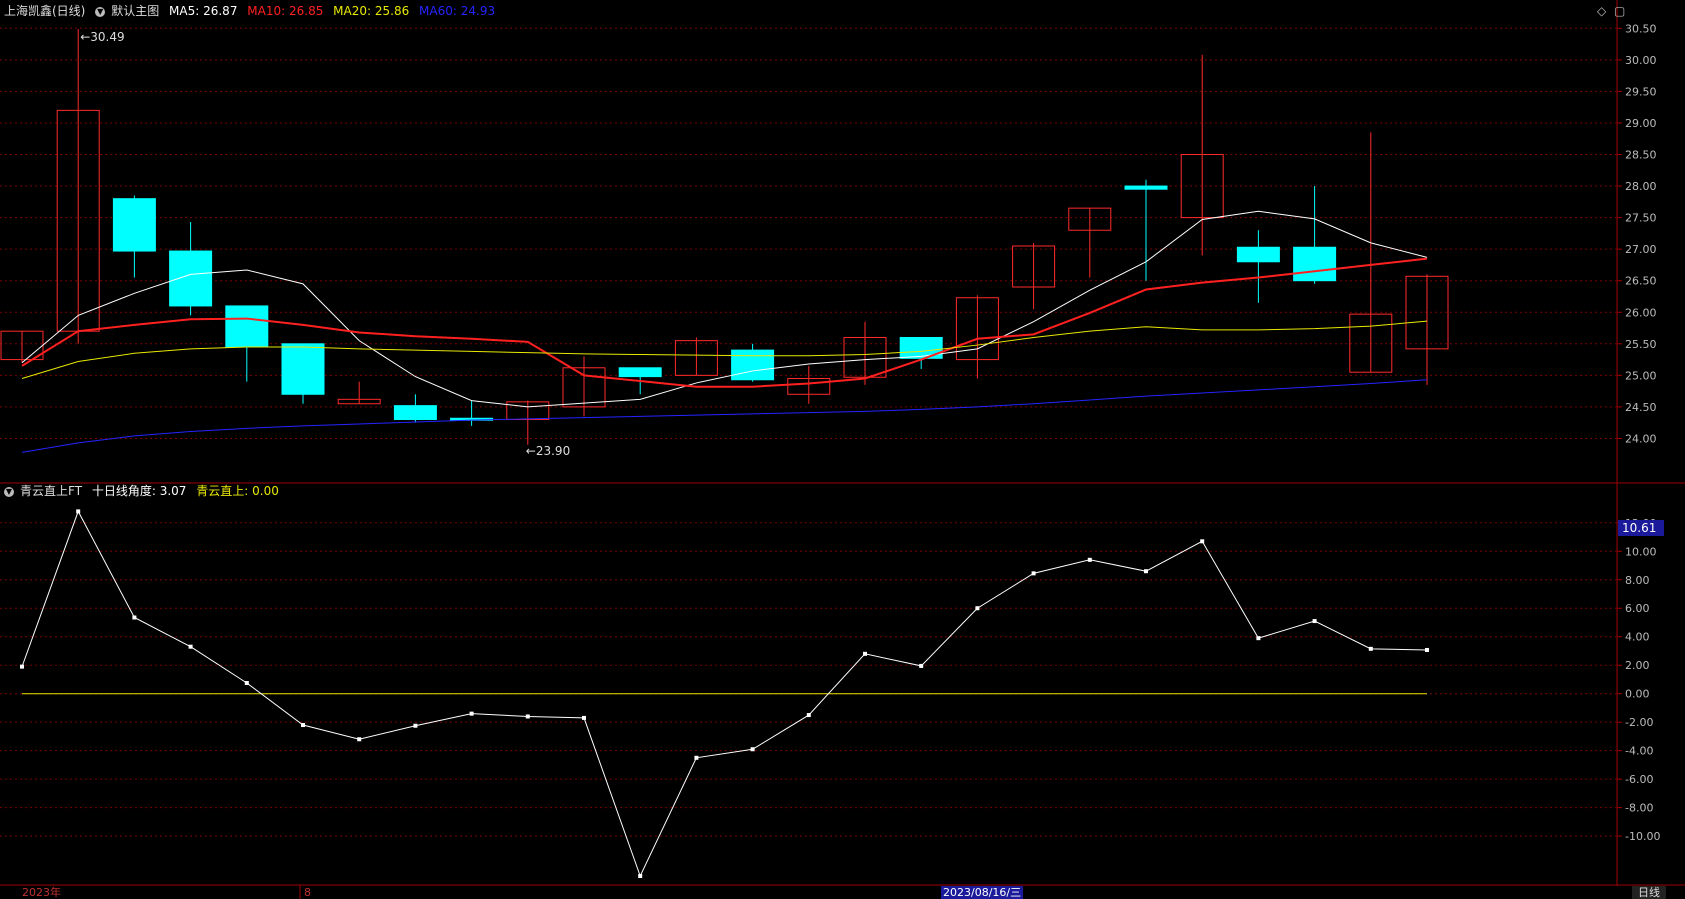 This screenshot has width=1685, height=899. I want to click on ma10-label: MA10: 26.85, so click(285, 11).